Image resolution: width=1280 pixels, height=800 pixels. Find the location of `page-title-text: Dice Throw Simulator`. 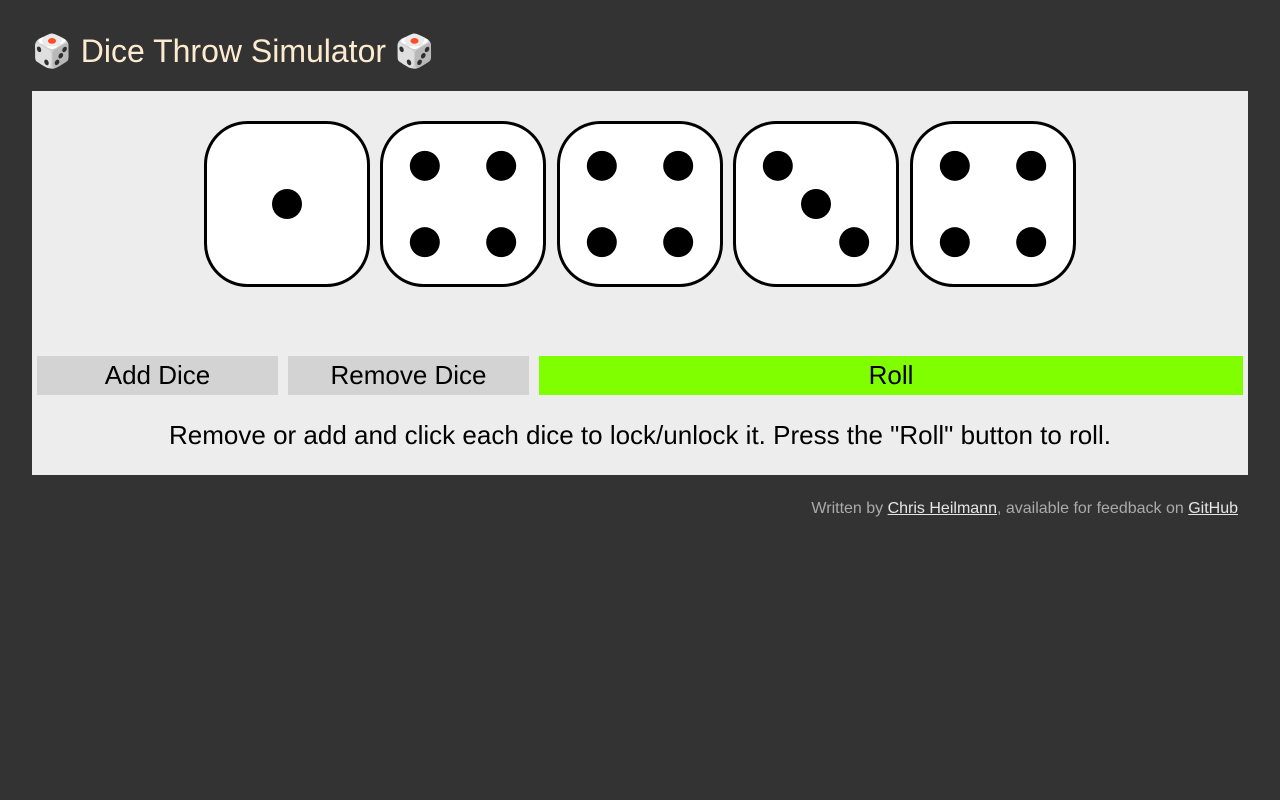

page-title-text: Dice Throw Simulator is located at coordinates (233, 51).